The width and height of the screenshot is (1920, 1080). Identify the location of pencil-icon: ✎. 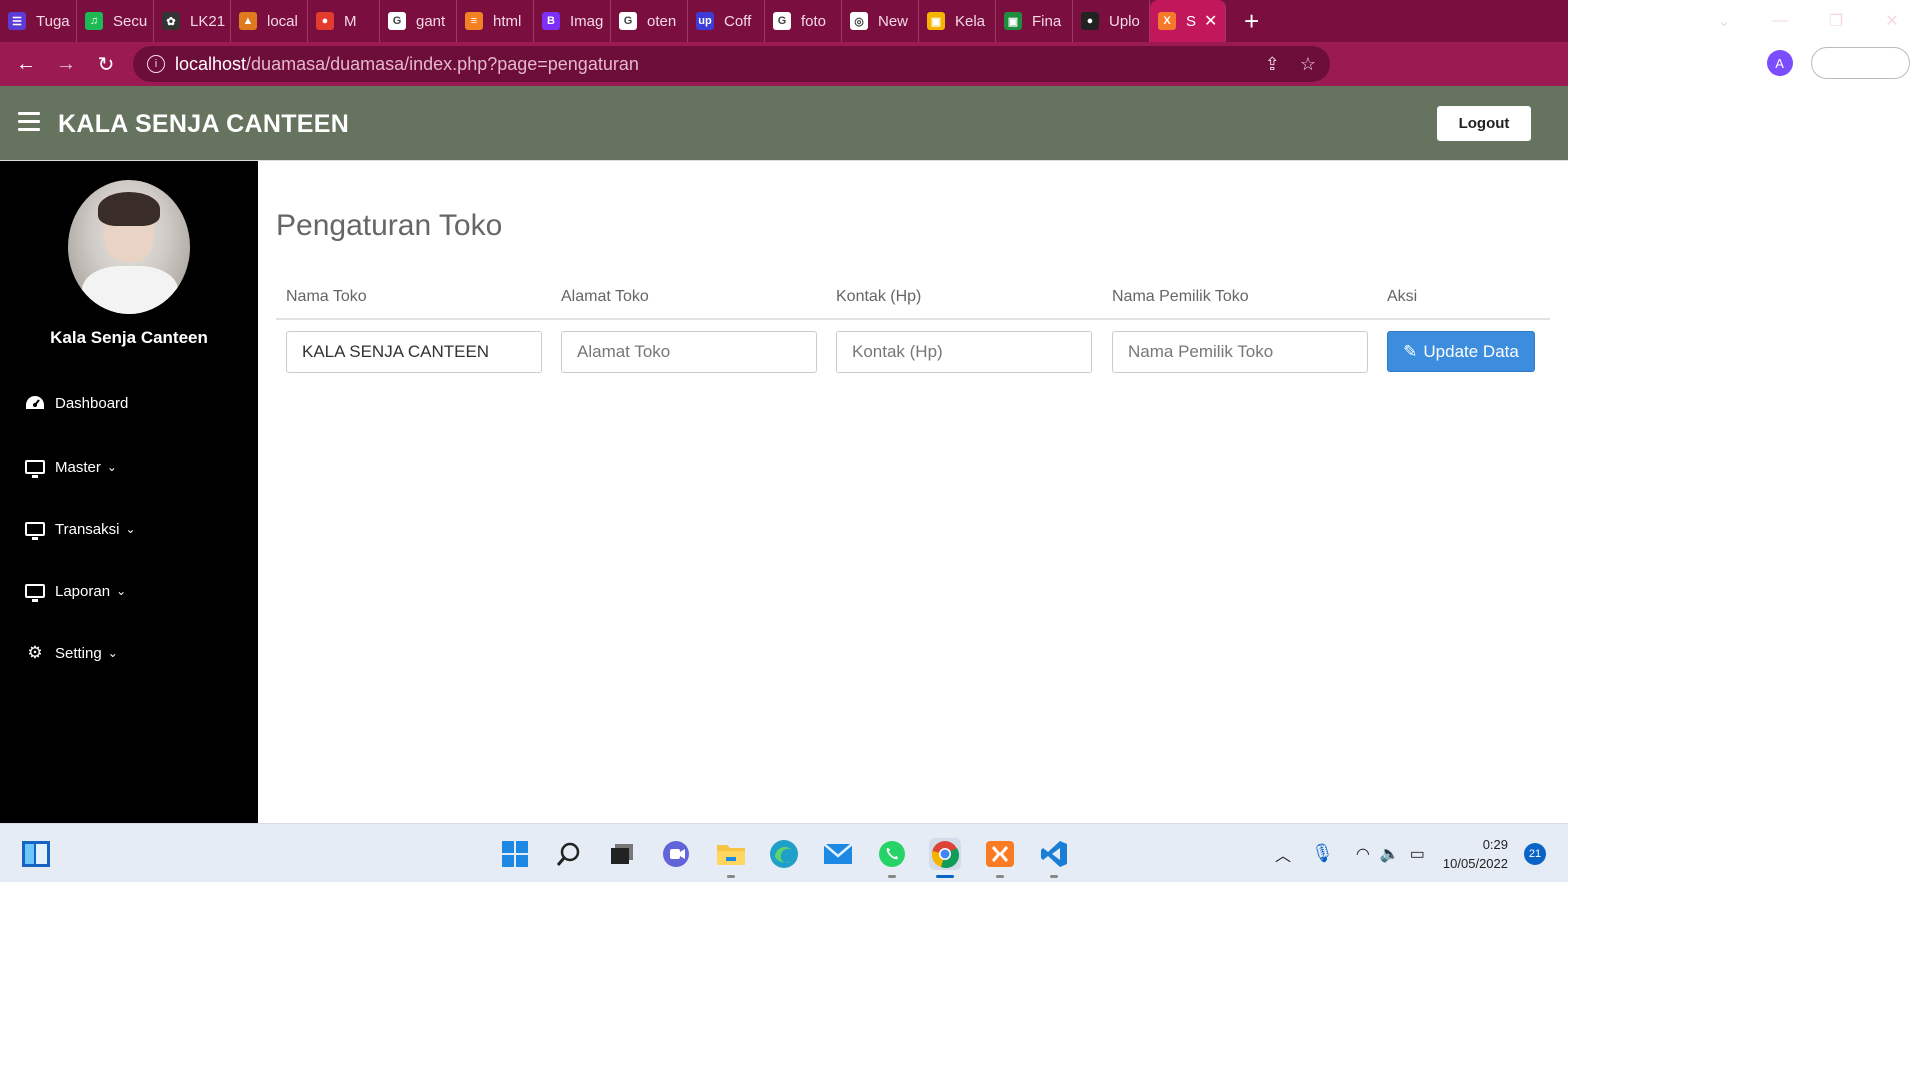
(1410, 351).